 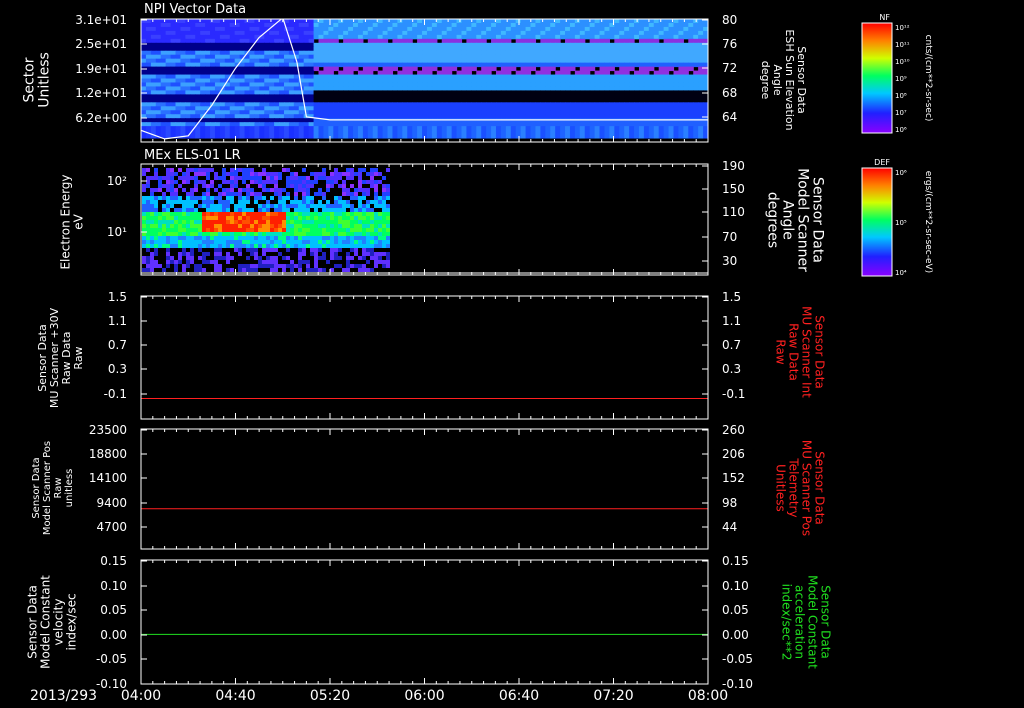 What do you see at coordinates (117, 321) in the screenshot?
I see `p3-y-tick: 1.1` at bounding box center [117, 321].